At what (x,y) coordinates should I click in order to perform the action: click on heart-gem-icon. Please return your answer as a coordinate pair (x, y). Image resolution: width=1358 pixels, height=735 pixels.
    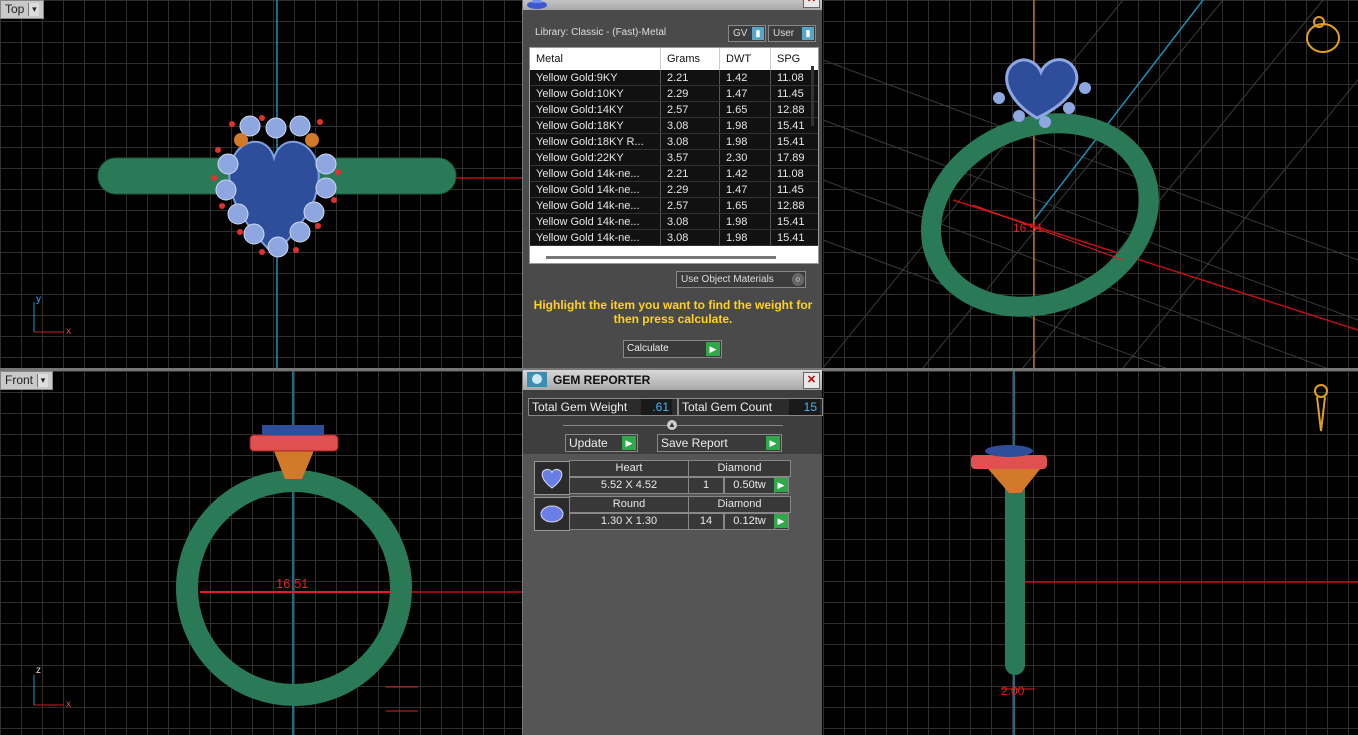
    Looking at the image, I should click on (552, 478).